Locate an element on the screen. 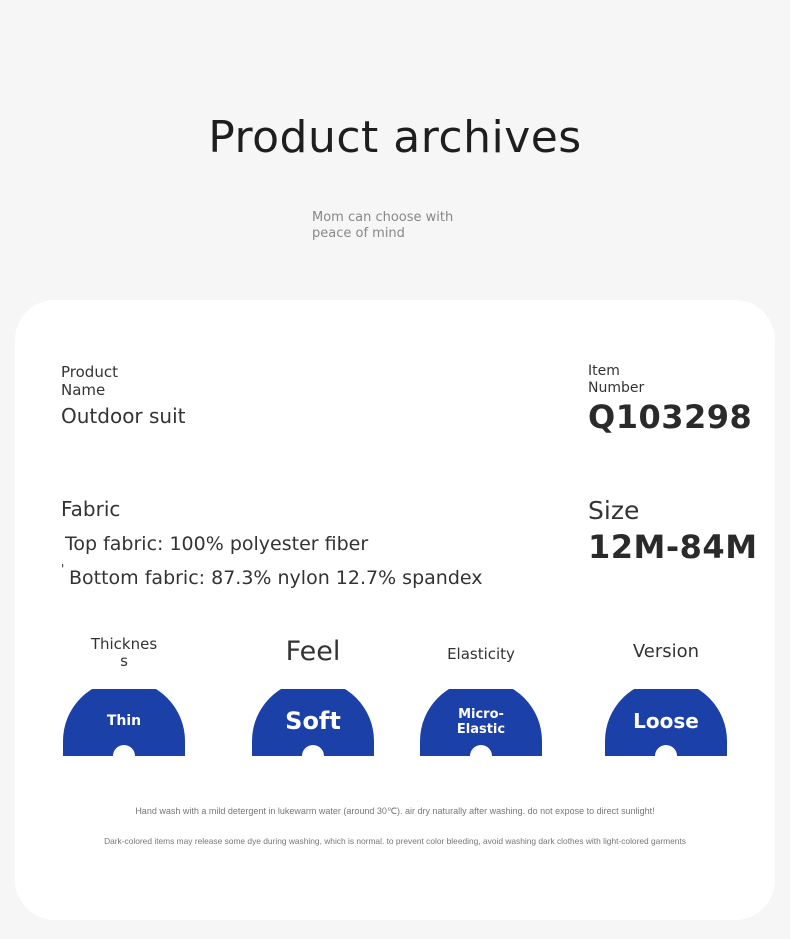  size-label: Size is located at coordinates (614, 510).